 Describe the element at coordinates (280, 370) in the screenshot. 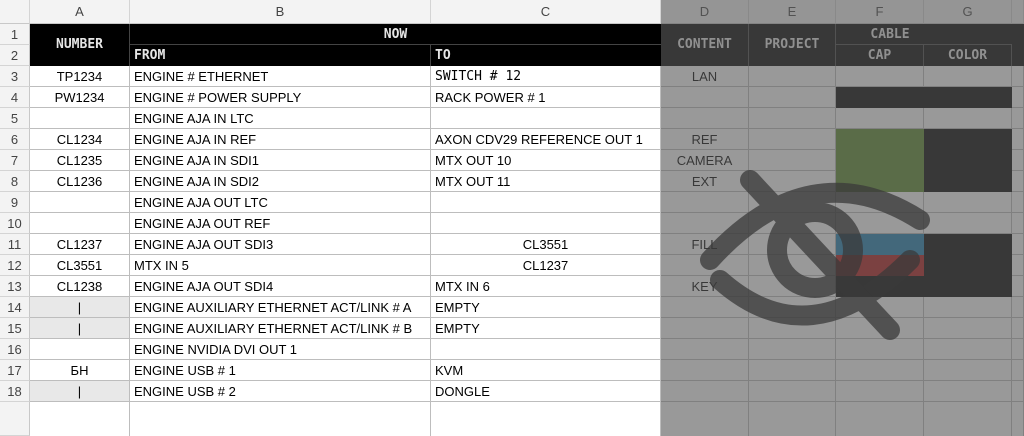

I see `cell-from-row17: ENGINE USB # 1` at that location.